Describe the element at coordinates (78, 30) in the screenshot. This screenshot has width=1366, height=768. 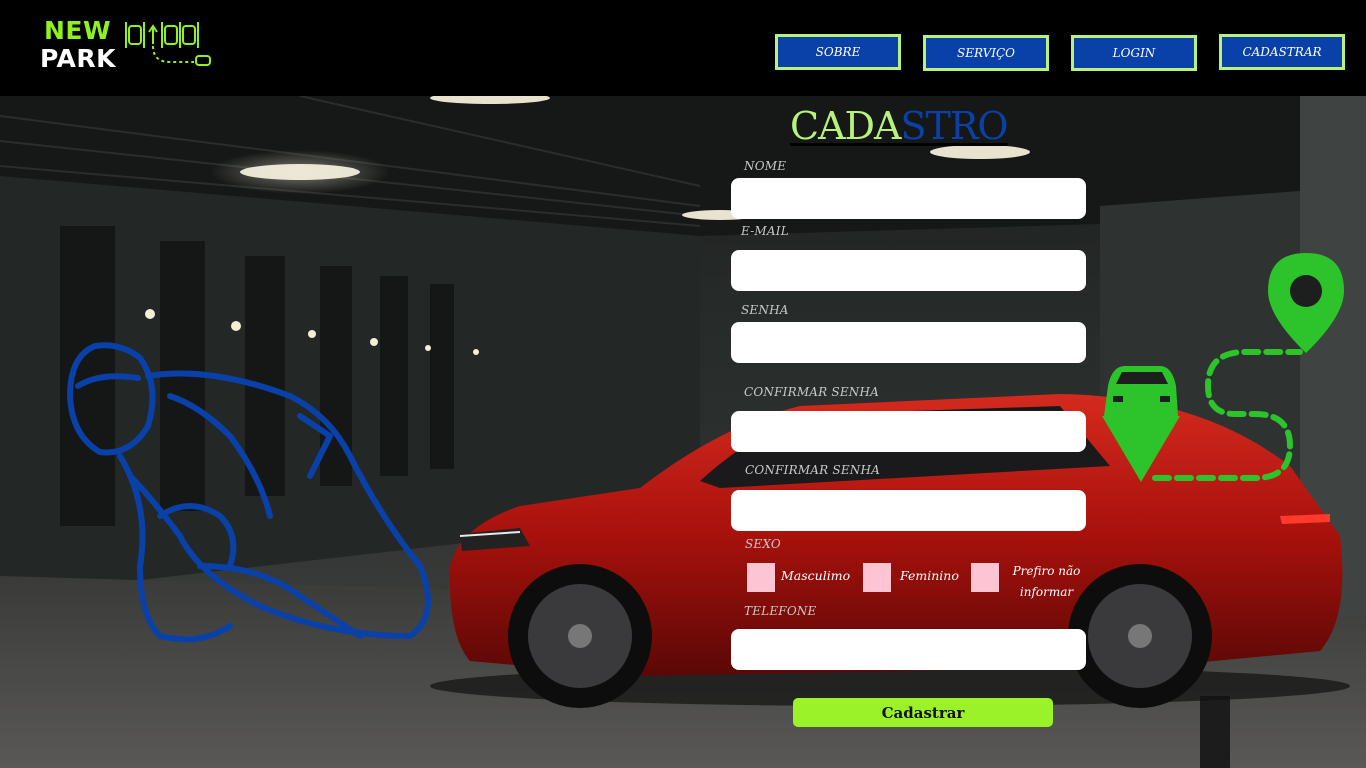
I see `logo-word-new: NEW` at that location.